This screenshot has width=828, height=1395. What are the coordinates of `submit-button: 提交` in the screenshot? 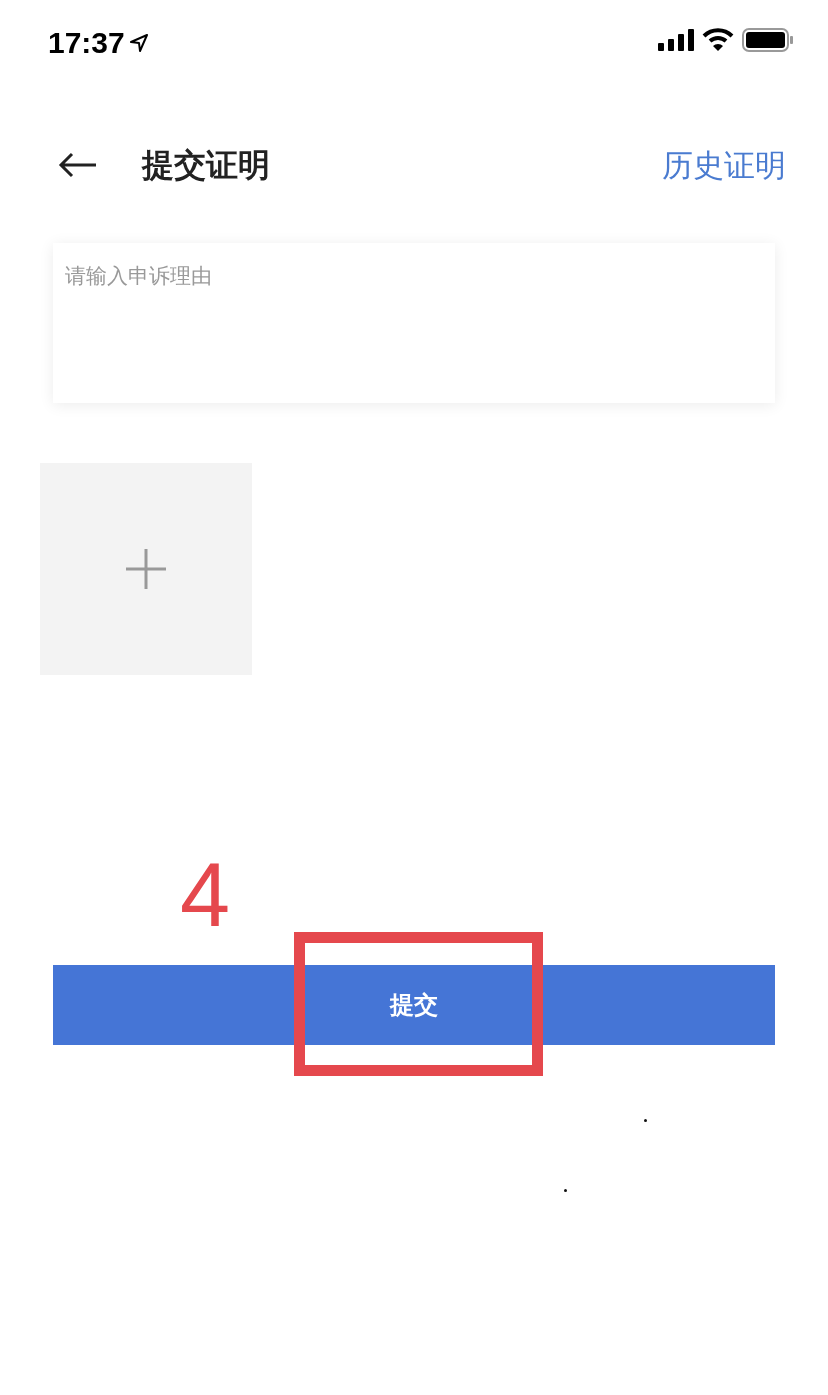 It's located at (414, 1005).